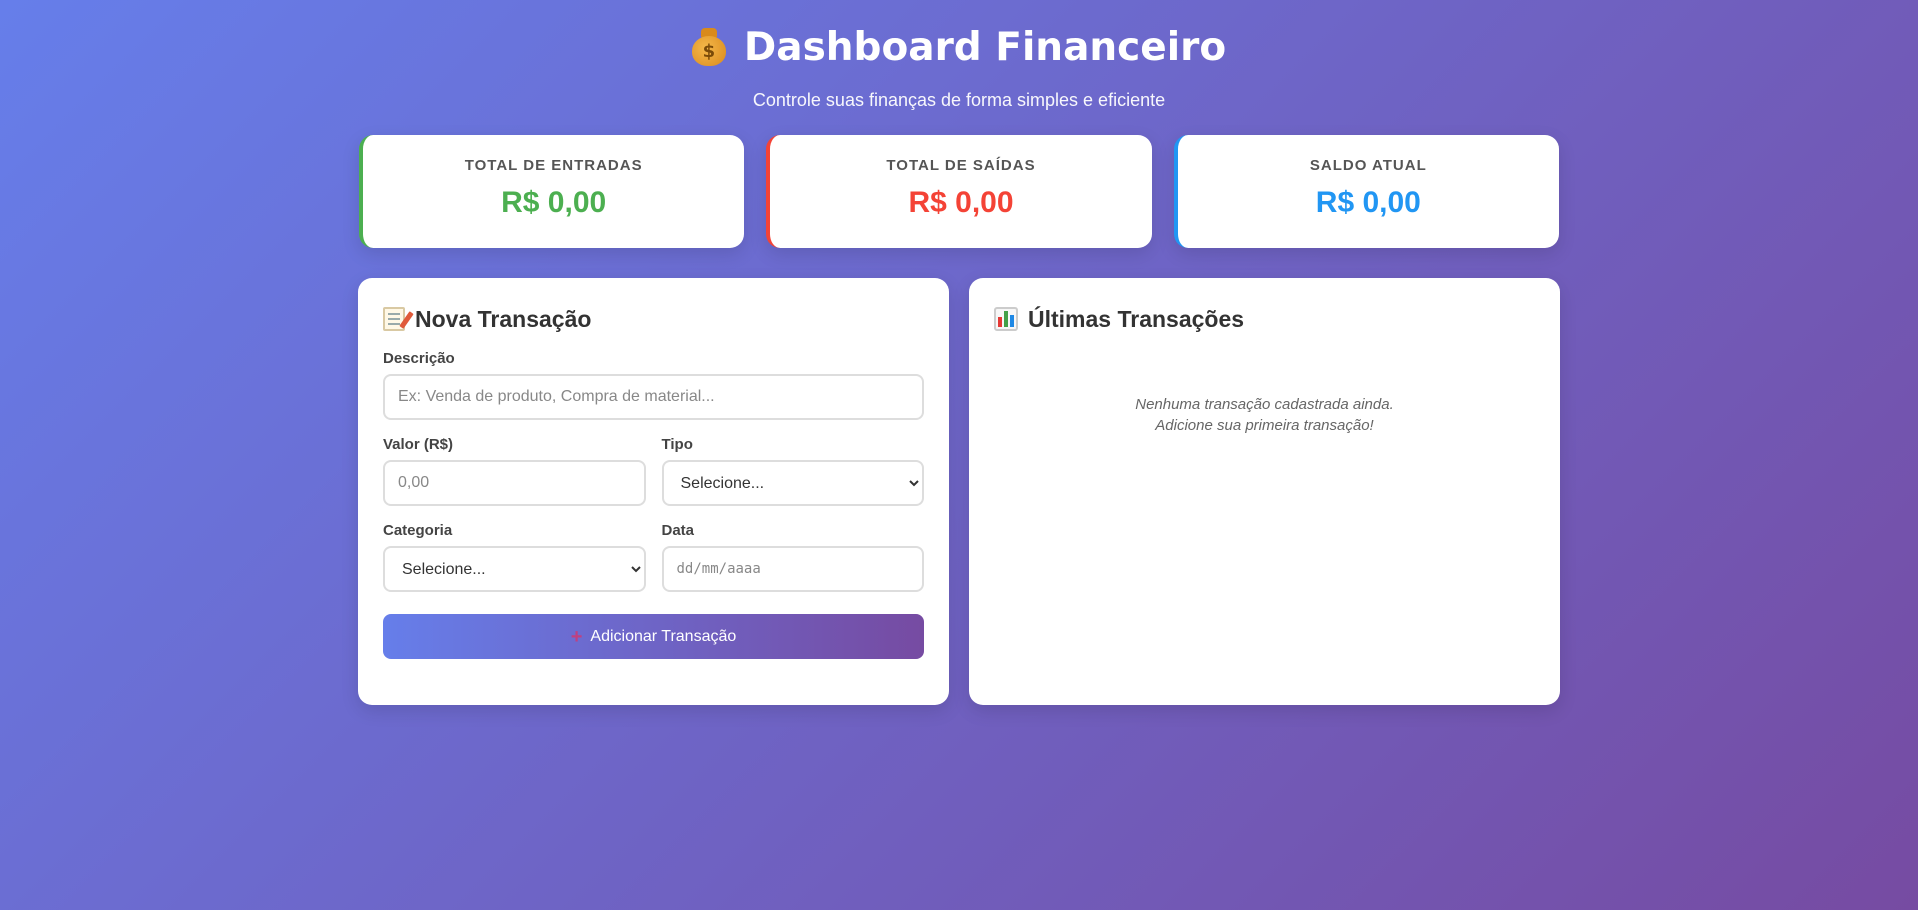 This screenshot has width=1918, height=910. What do you see at coordinates (663, 636) in the screenshot?
I see `add-transaction-label: Adicionar Transação` at bounding box center [663, 636].